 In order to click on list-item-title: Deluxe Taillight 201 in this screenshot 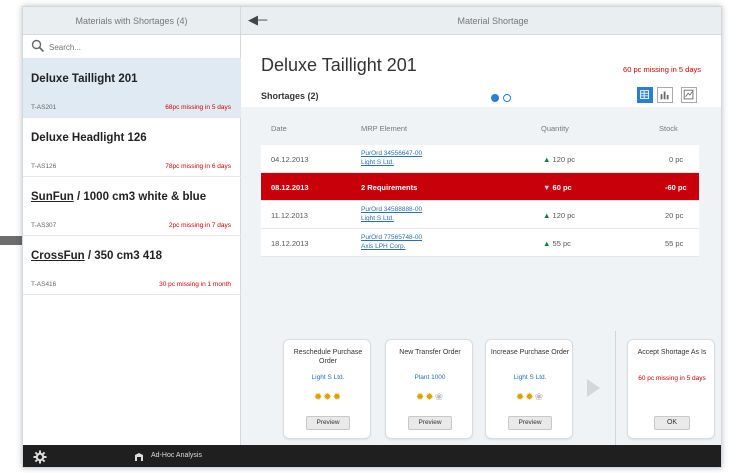, I will do `click(84, 79)`.